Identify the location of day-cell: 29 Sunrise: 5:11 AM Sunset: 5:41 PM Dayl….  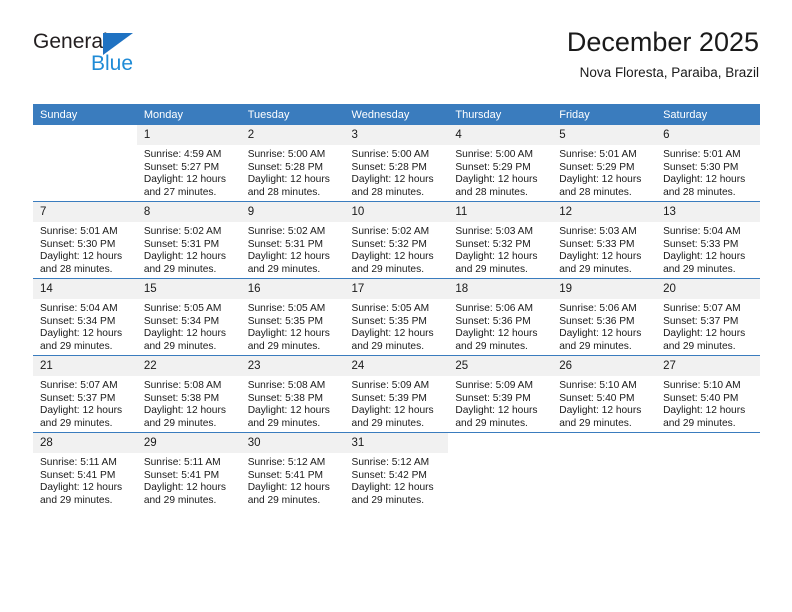
(188, 470).